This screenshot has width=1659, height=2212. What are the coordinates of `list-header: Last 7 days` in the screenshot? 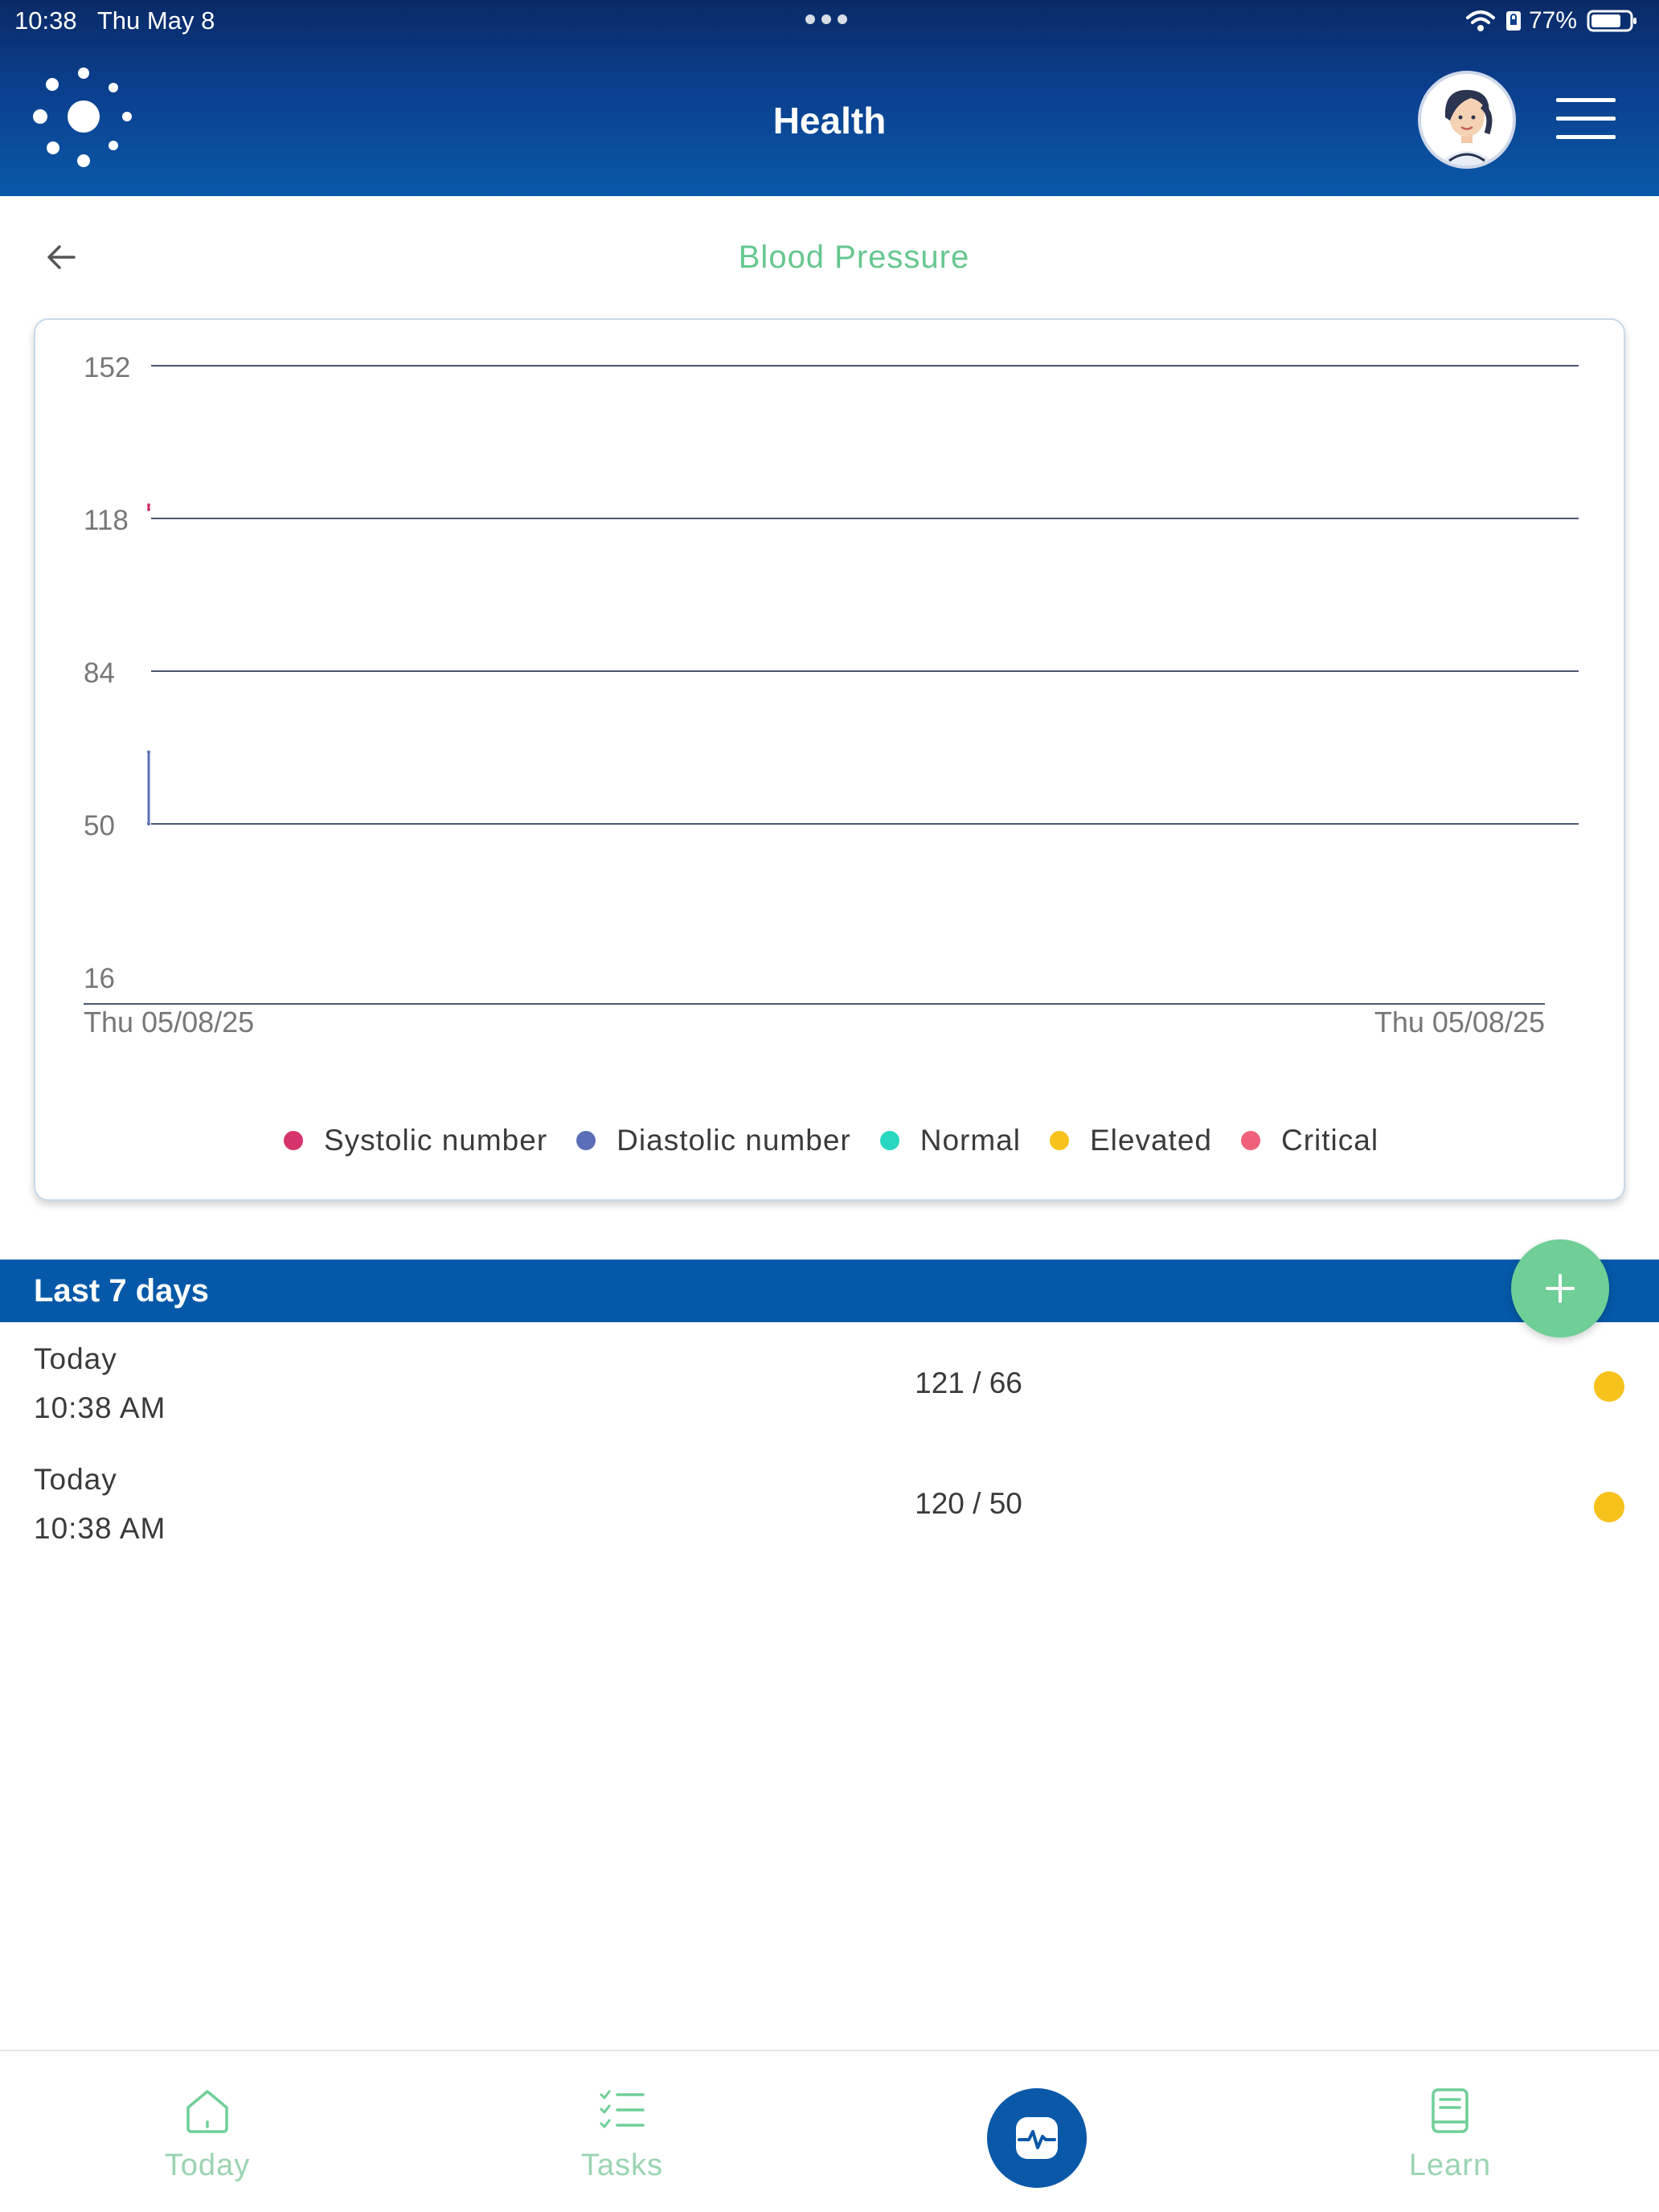 It's located at (829, 1291).